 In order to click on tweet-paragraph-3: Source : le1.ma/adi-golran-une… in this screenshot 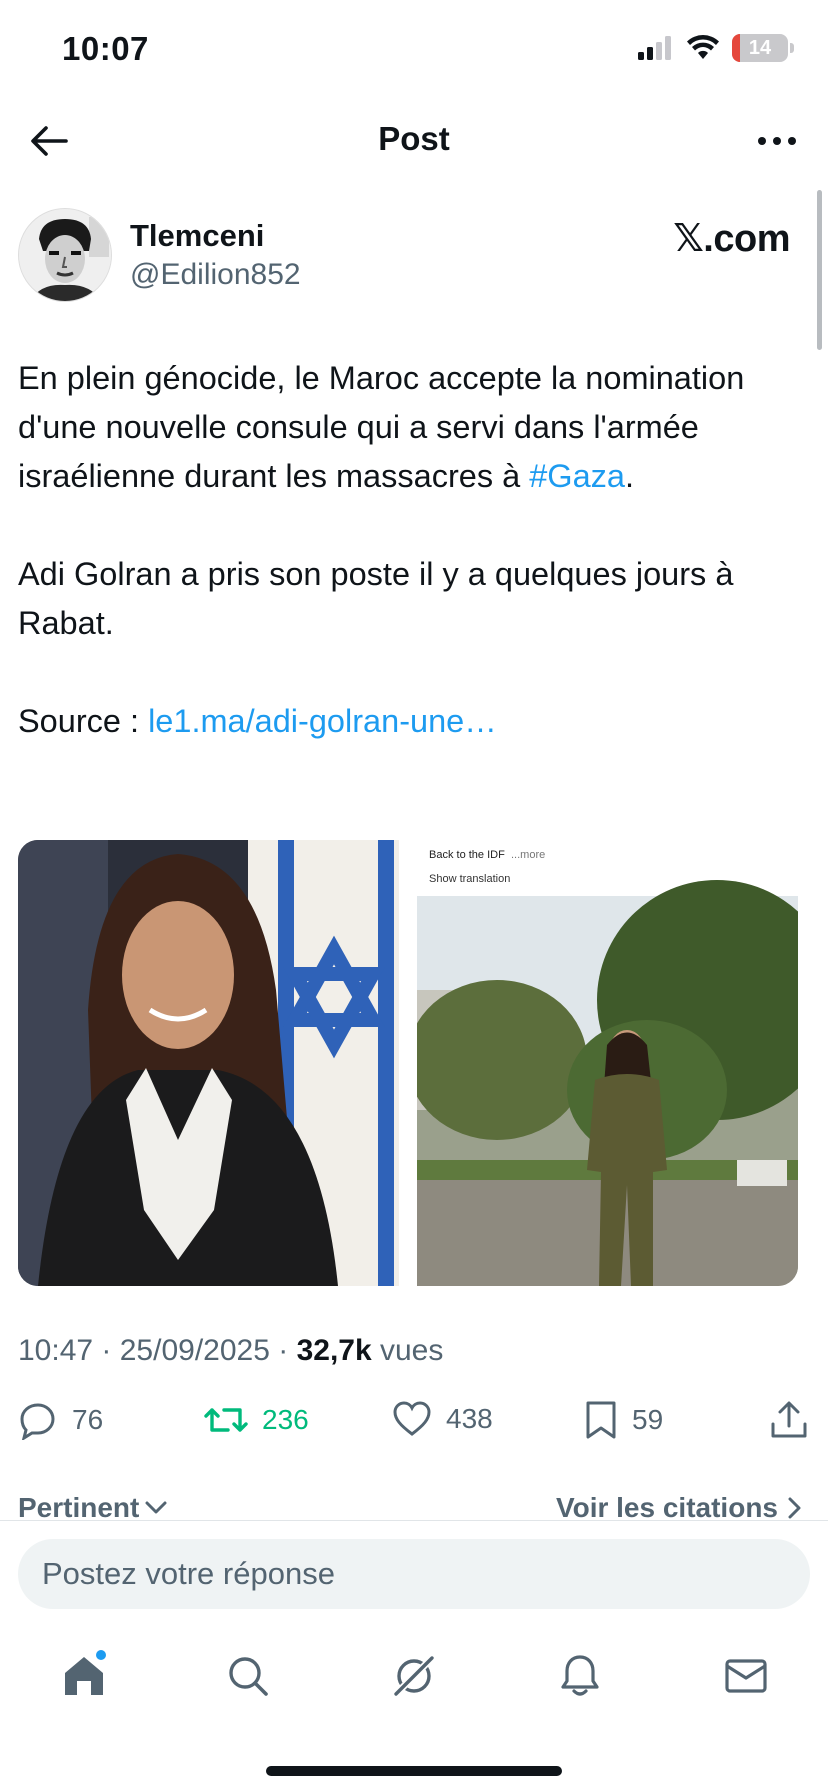, I will do `click(414, 721)`.